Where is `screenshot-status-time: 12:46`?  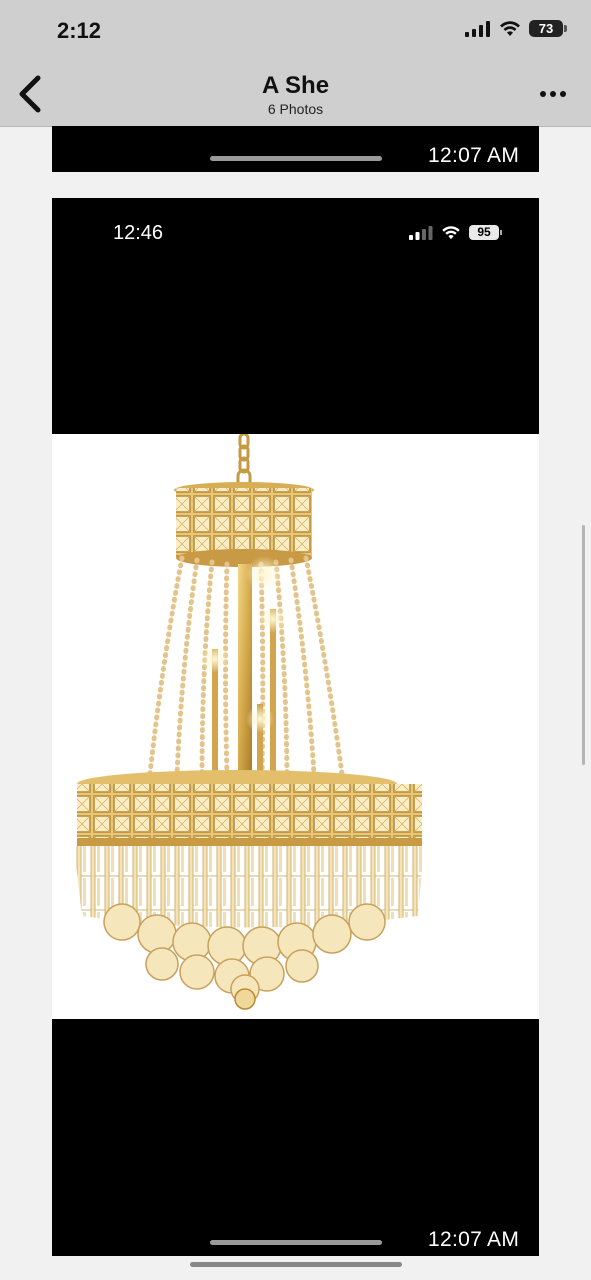
screenshot-status-time: 12:46 is located at coordinates (138, 233).